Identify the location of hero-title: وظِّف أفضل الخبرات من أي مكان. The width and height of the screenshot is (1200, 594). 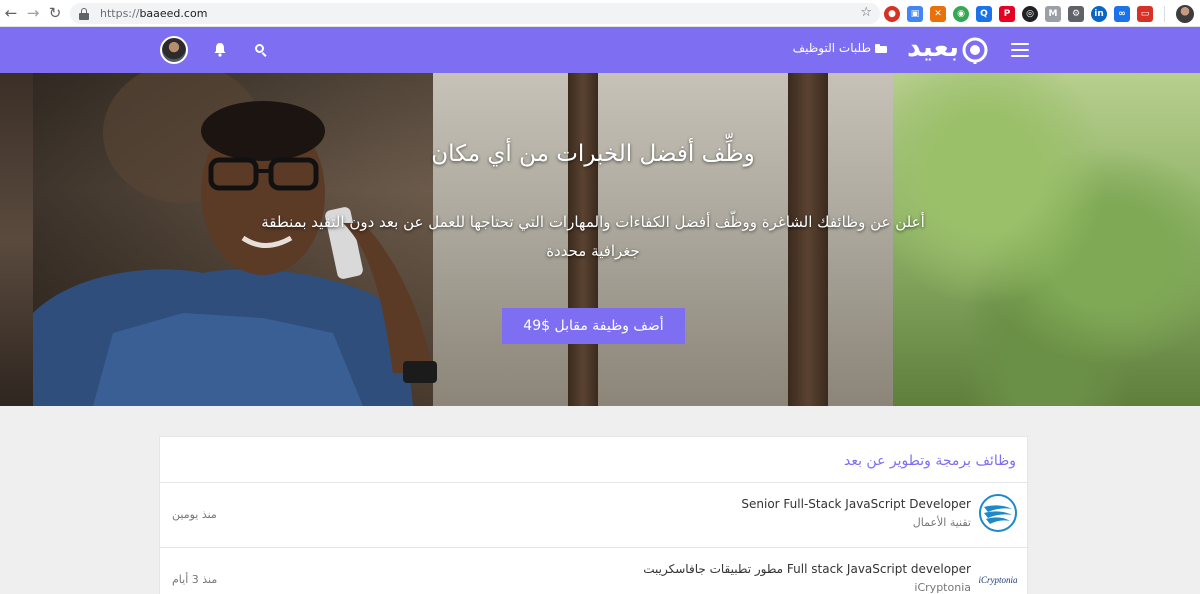
(593, 154).